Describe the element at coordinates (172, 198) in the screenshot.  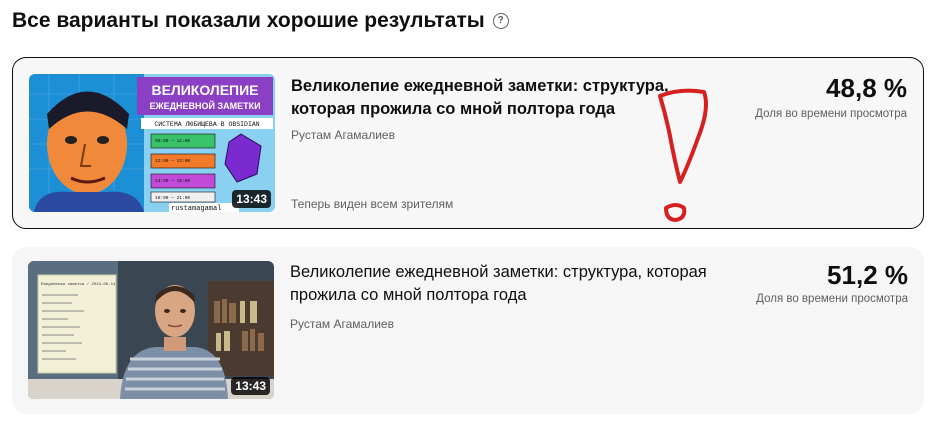
I see `thumbnail-time-4: 18:00 — 21:00` at that location.